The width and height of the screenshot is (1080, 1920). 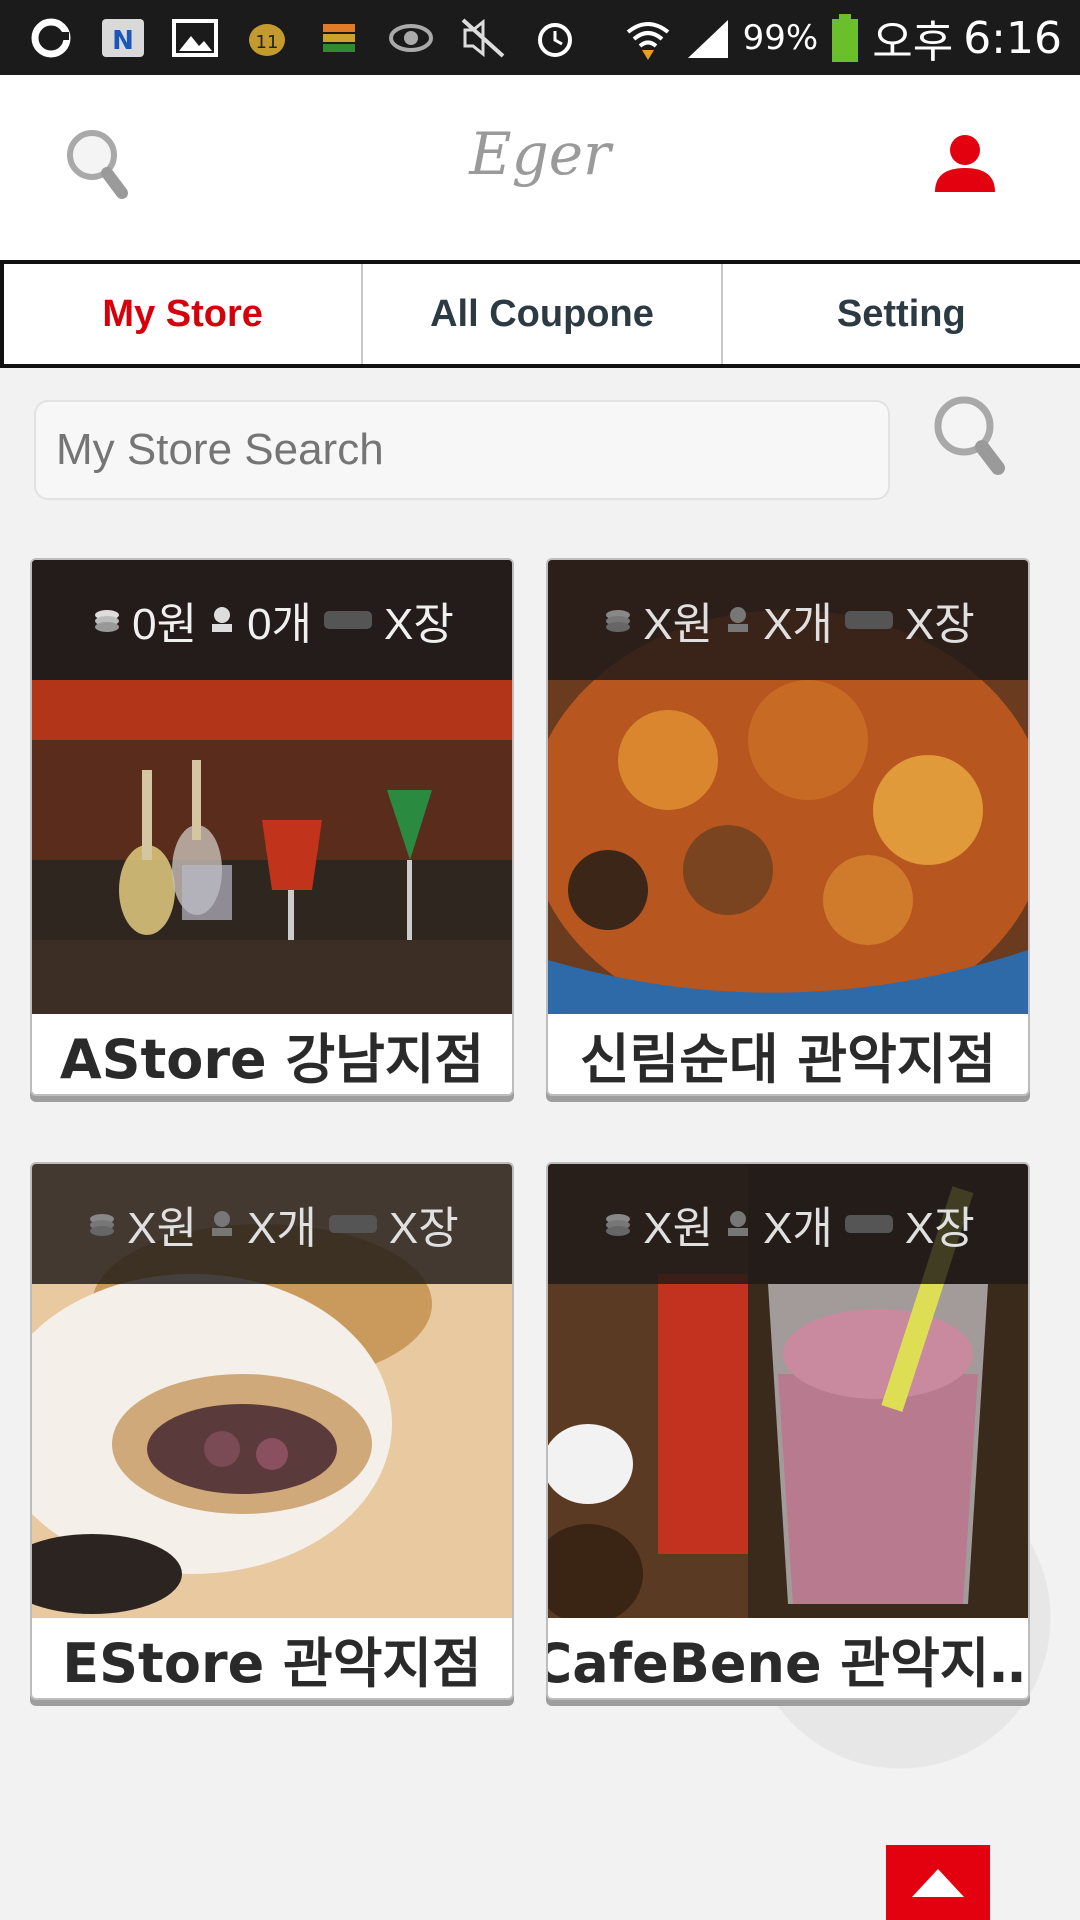 I want to click on signal-icon, so click(x=708, y=38).